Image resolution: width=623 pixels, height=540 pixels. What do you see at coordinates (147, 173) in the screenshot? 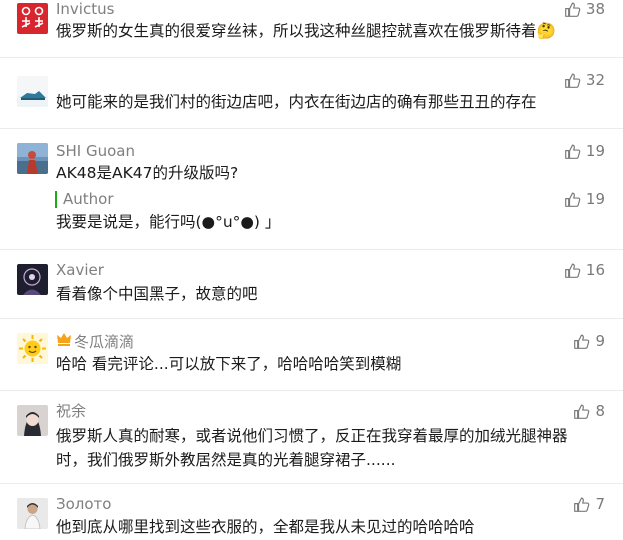
I see `comment-text: AK48是AK47的升级版吗?` at bounding box center [147, 173].